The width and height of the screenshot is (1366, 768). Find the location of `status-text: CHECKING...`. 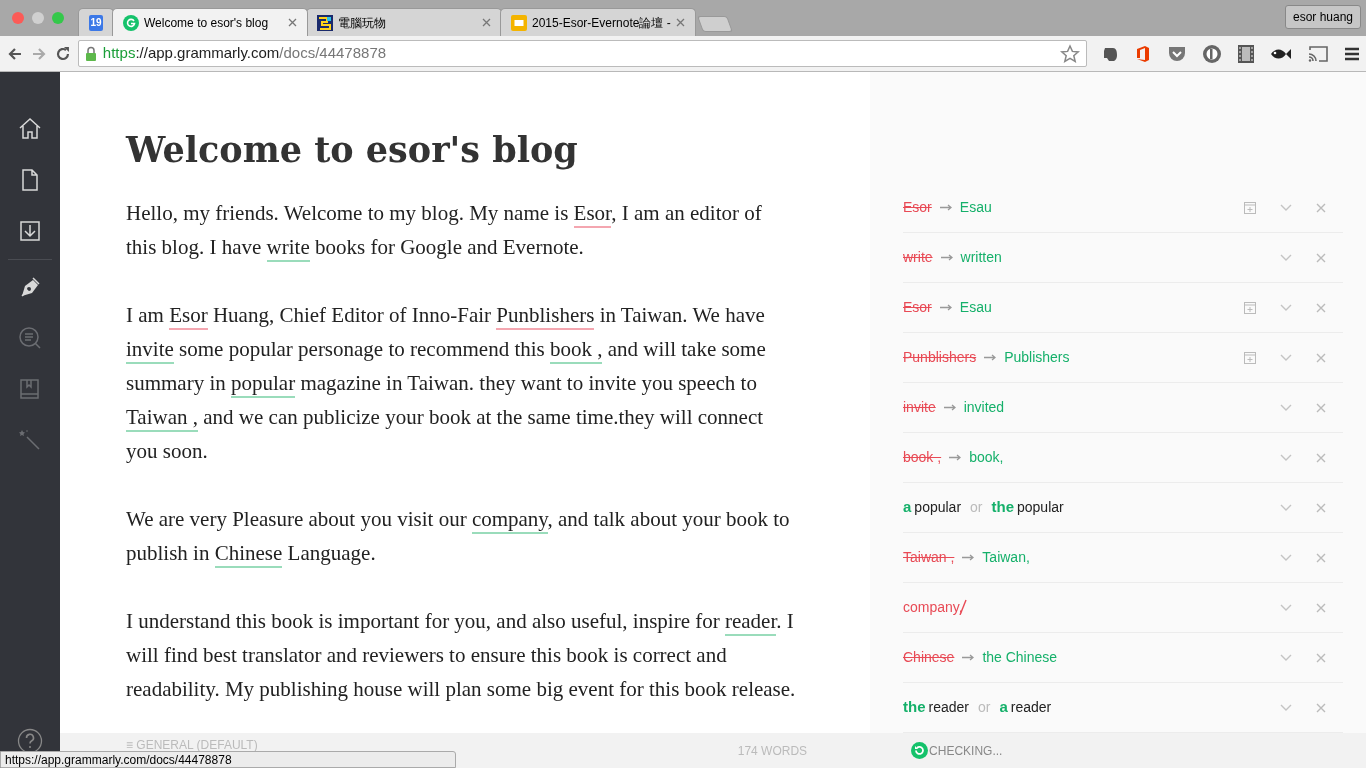

status-text: CHECKING... is located at coordinates (966, 751).